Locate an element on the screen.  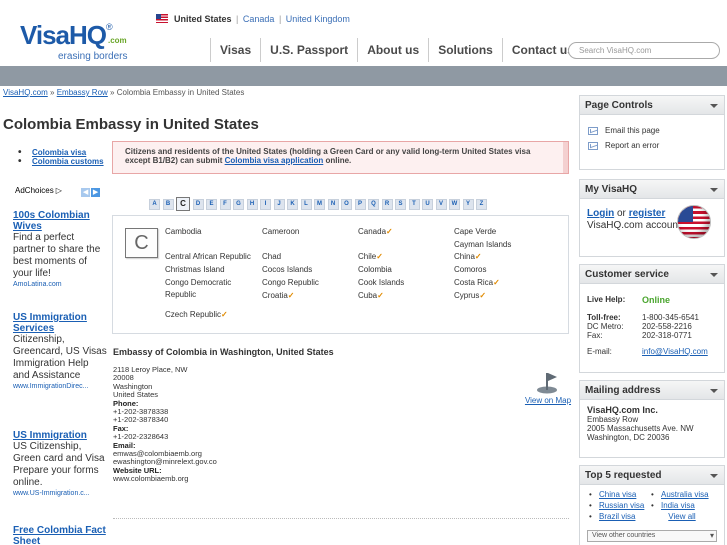
letter-j: J is located at coordinates (279, 204).